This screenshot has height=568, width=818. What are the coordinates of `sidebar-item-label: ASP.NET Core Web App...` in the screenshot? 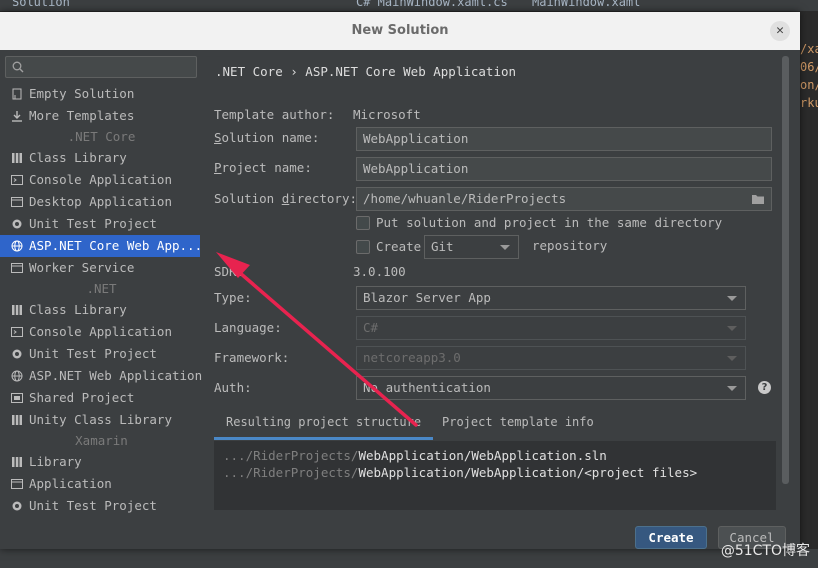 It's located at (116, 245).